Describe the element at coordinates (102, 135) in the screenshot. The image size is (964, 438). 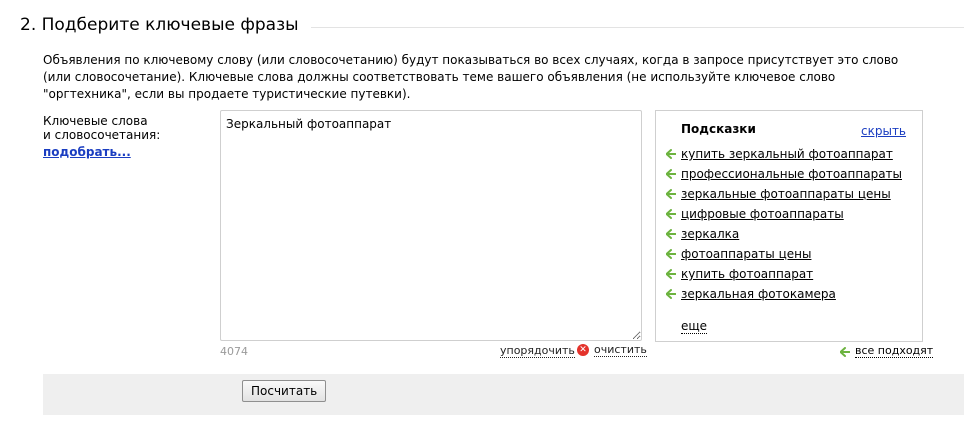
I see `keywords-label-line2: и словосочетания:` at that location.